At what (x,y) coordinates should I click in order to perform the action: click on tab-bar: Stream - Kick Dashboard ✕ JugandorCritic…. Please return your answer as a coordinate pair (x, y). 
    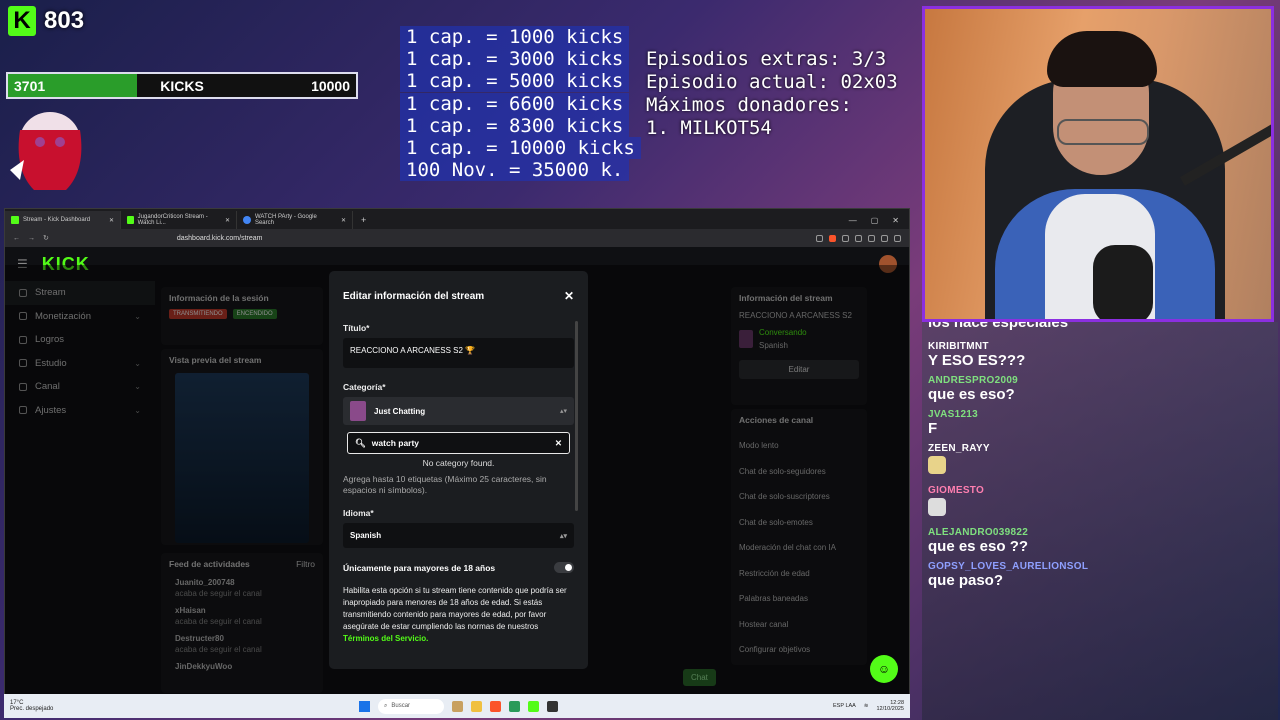
    Looking at the image, I should click on (457, 219).